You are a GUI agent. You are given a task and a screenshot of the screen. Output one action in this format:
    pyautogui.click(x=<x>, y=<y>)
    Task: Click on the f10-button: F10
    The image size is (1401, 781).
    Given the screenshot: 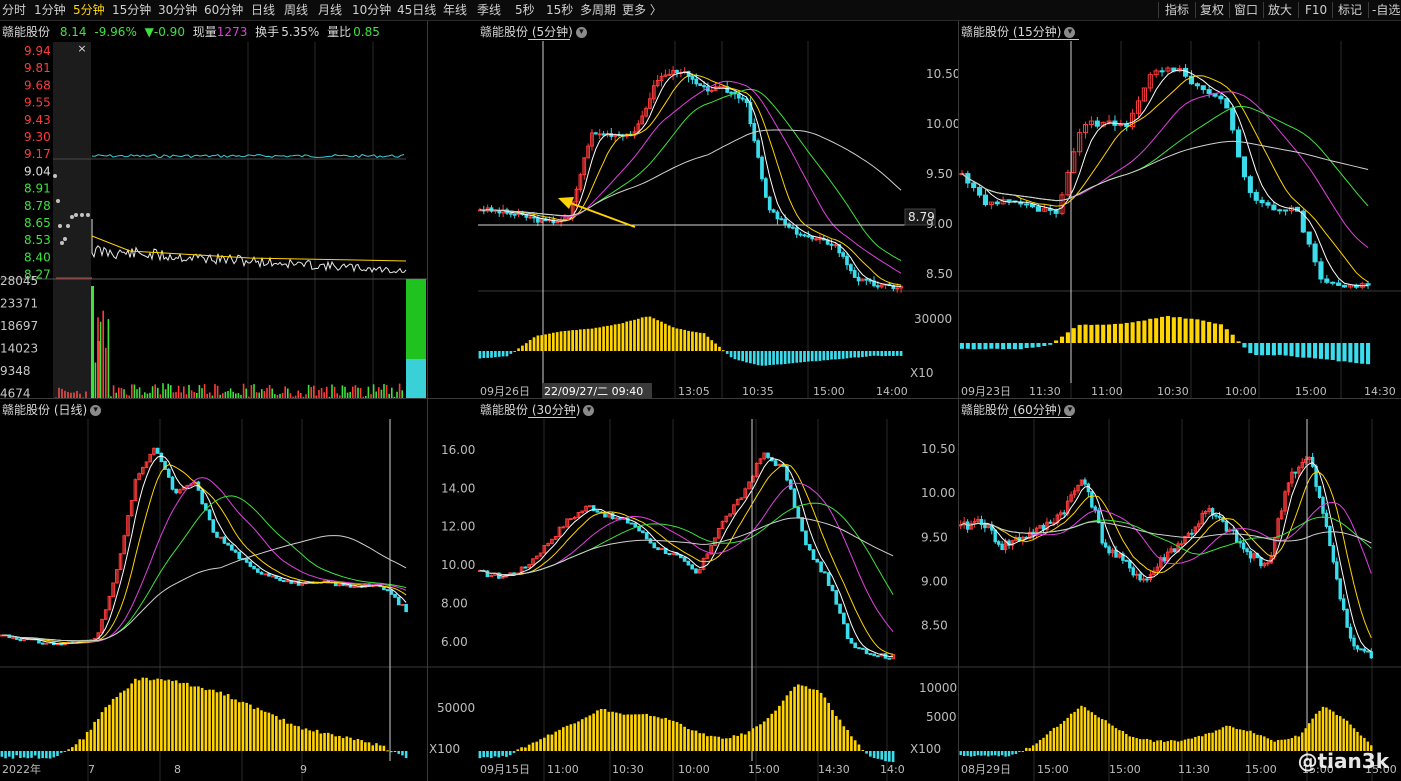 What is the action you would take?
    pyautogui.click(x=1316, y=10)
    